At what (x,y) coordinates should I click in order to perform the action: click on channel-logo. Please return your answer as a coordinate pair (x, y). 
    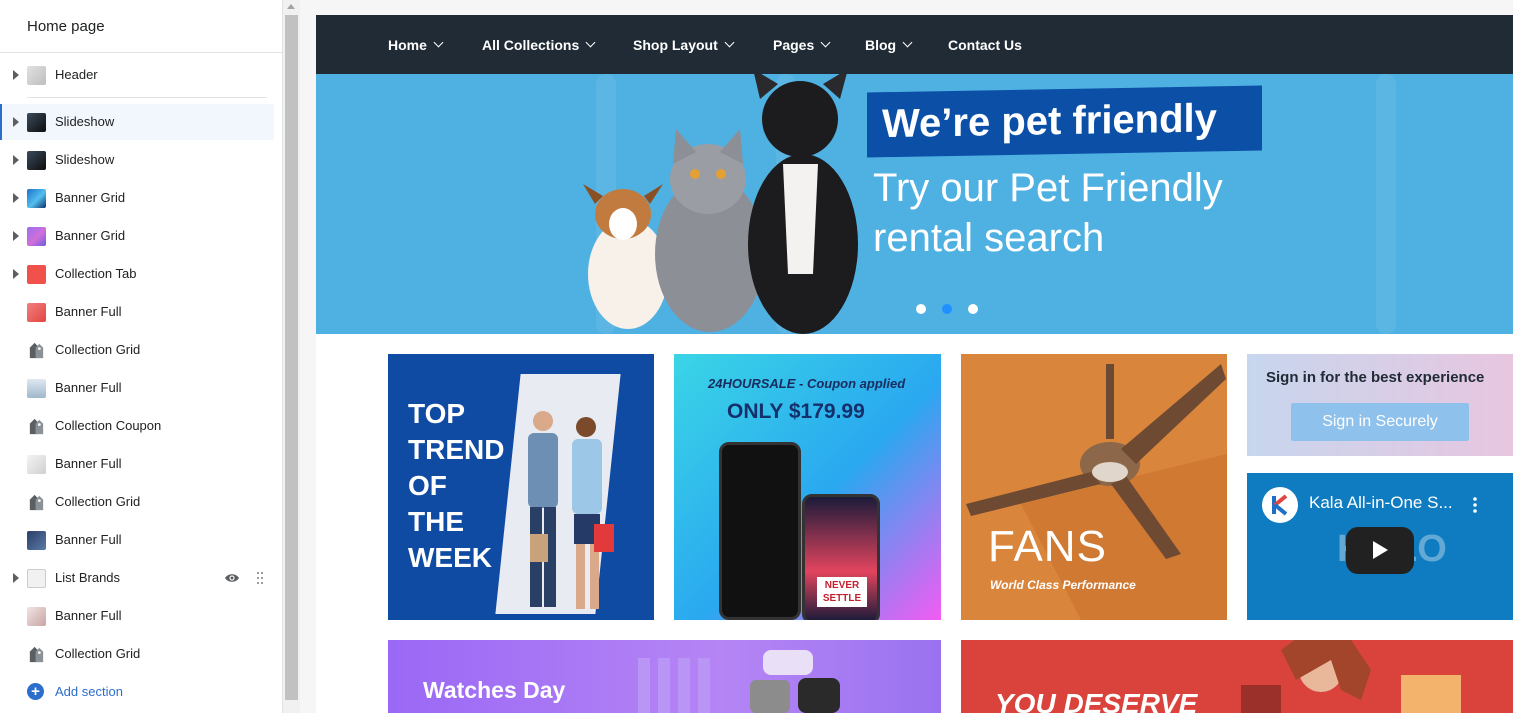
    Looking at the image, I should click on (1280, 505).